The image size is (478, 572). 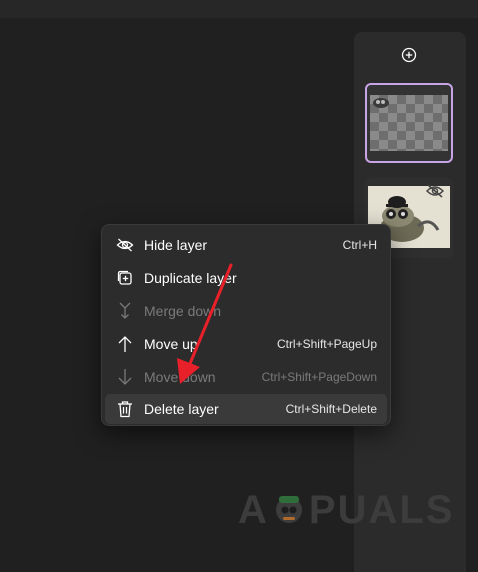 What do you see at coordinates (125, 311) in the screenshot?
I see `merge-down-icon` at bounding box center [125, 311].